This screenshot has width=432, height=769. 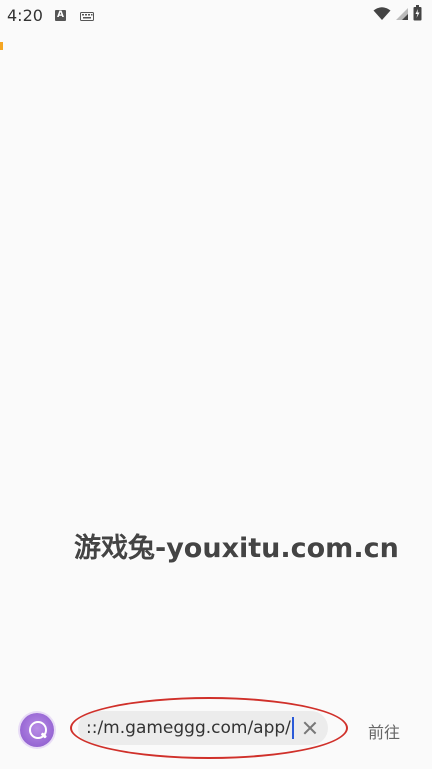 I want to click on clear-icon, so click(x=310, y=728).